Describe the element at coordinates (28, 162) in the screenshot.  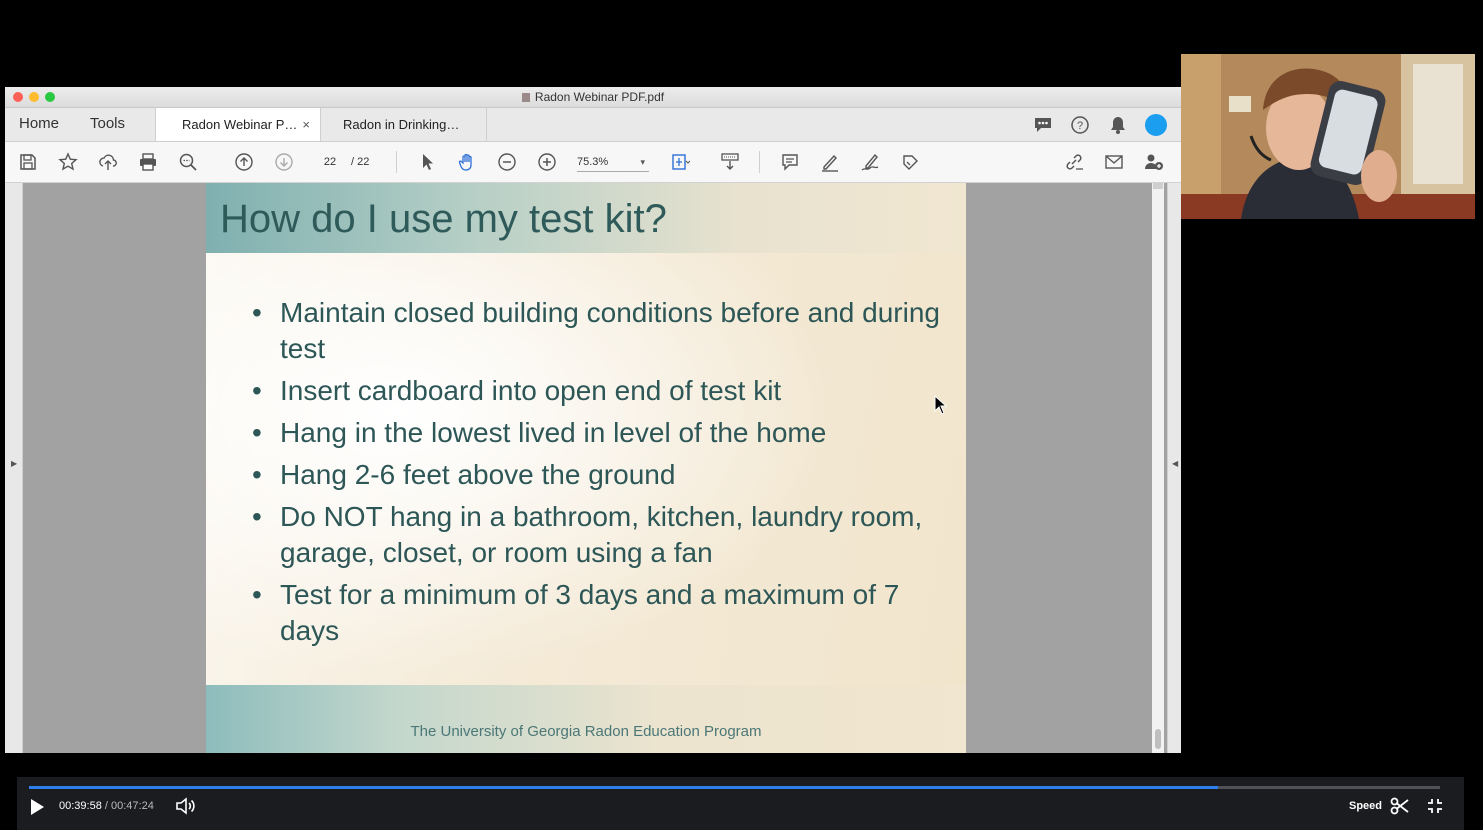
I see `save-icon` at that location.